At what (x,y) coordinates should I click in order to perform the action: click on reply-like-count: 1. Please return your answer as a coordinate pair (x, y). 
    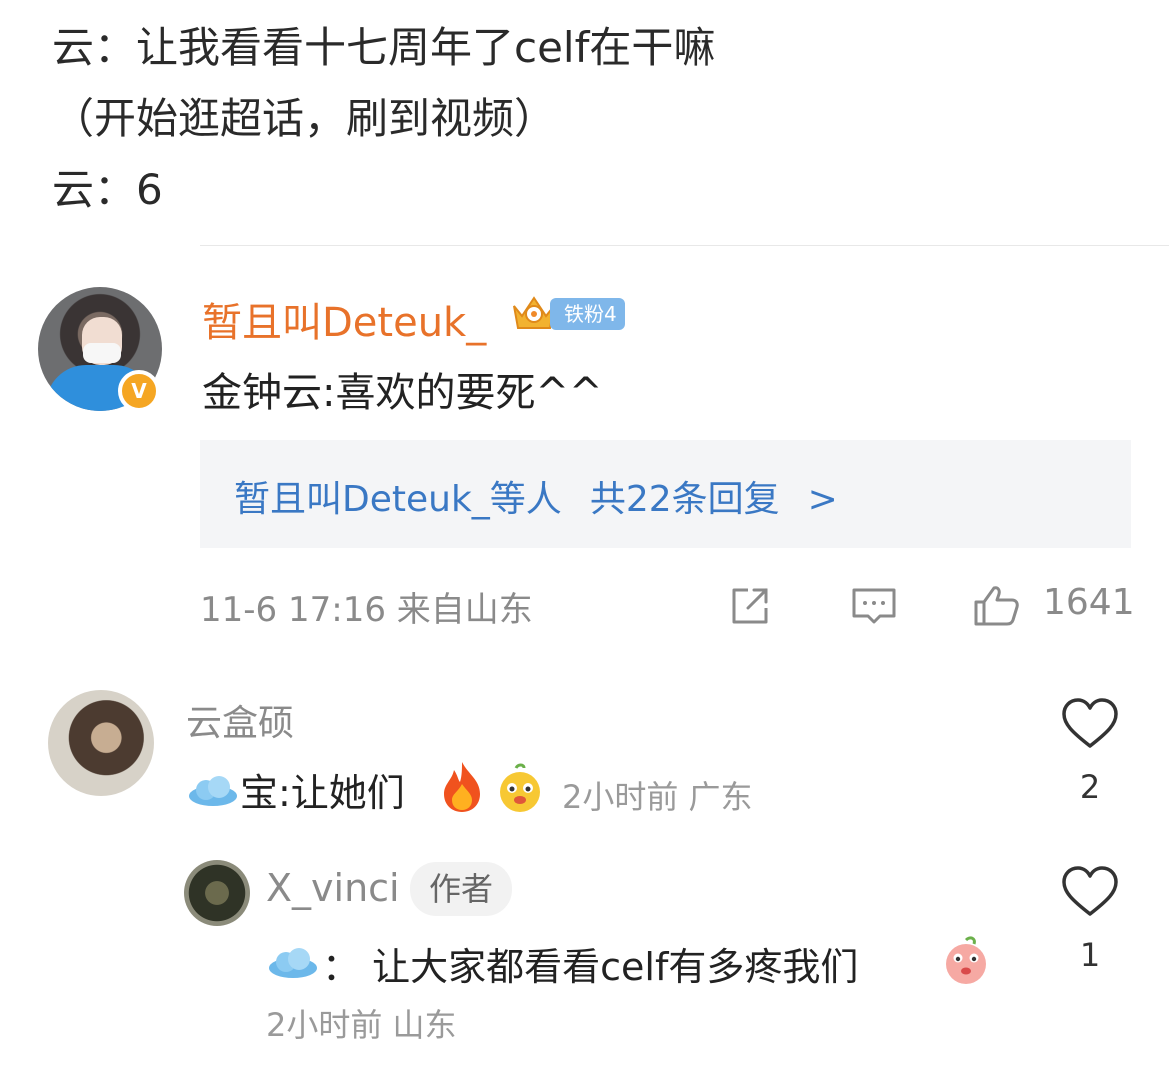
    Looking at the image, I should click on (1090, 955).